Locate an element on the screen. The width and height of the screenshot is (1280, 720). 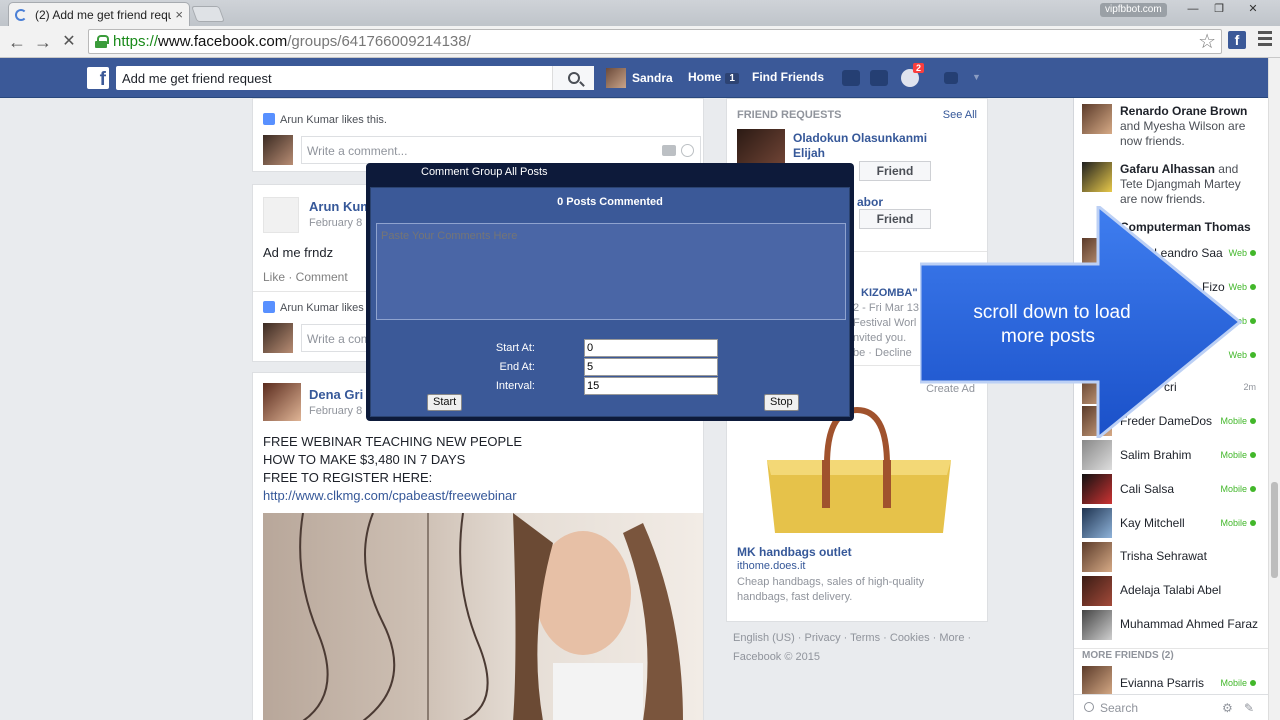
tab-close-icon: × is located at coordinates (179, 14).